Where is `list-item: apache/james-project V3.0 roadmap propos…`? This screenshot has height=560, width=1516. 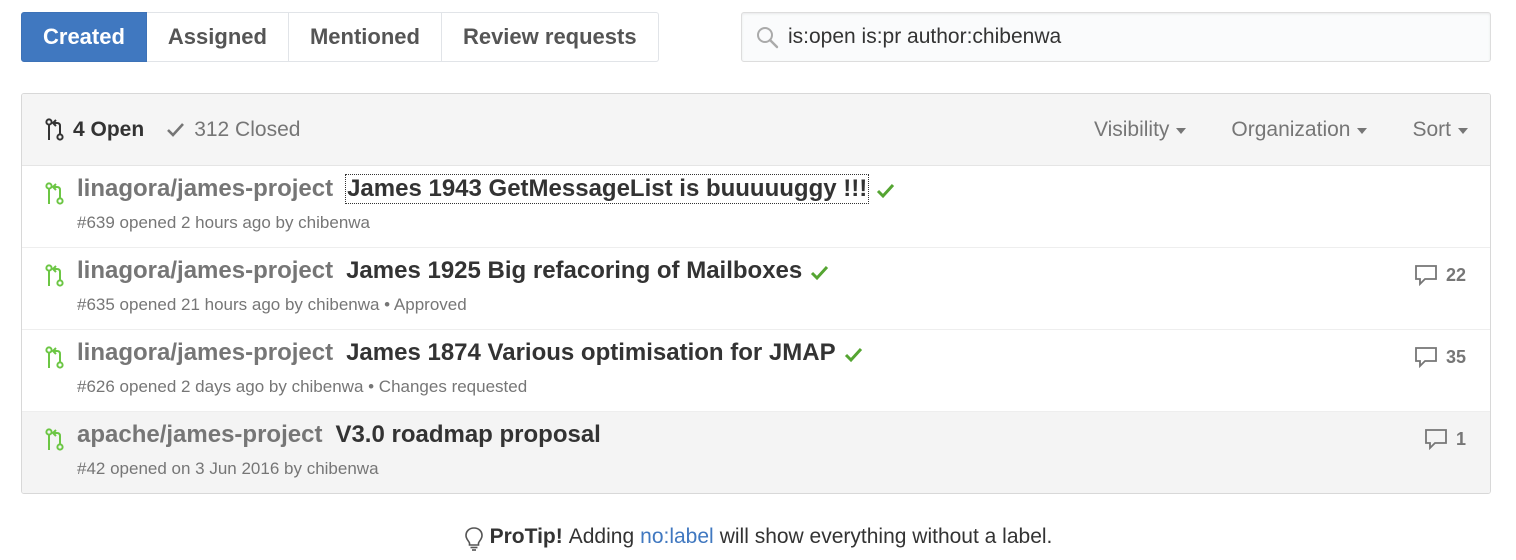 list-item: apache/james-project V3.0 roadmap propos… is located at coordinates (756, 452).